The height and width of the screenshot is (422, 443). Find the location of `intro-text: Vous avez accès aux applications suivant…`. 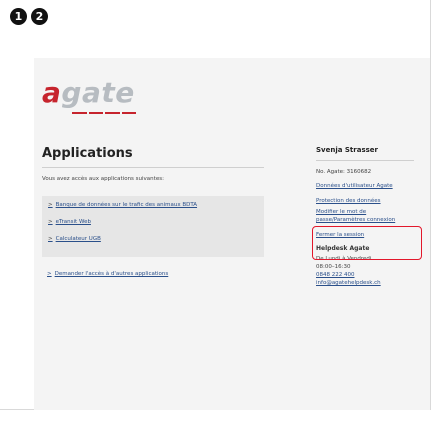

intro-text: Vous avez accès aux applications suivant… is located at coordinates (103, 179).